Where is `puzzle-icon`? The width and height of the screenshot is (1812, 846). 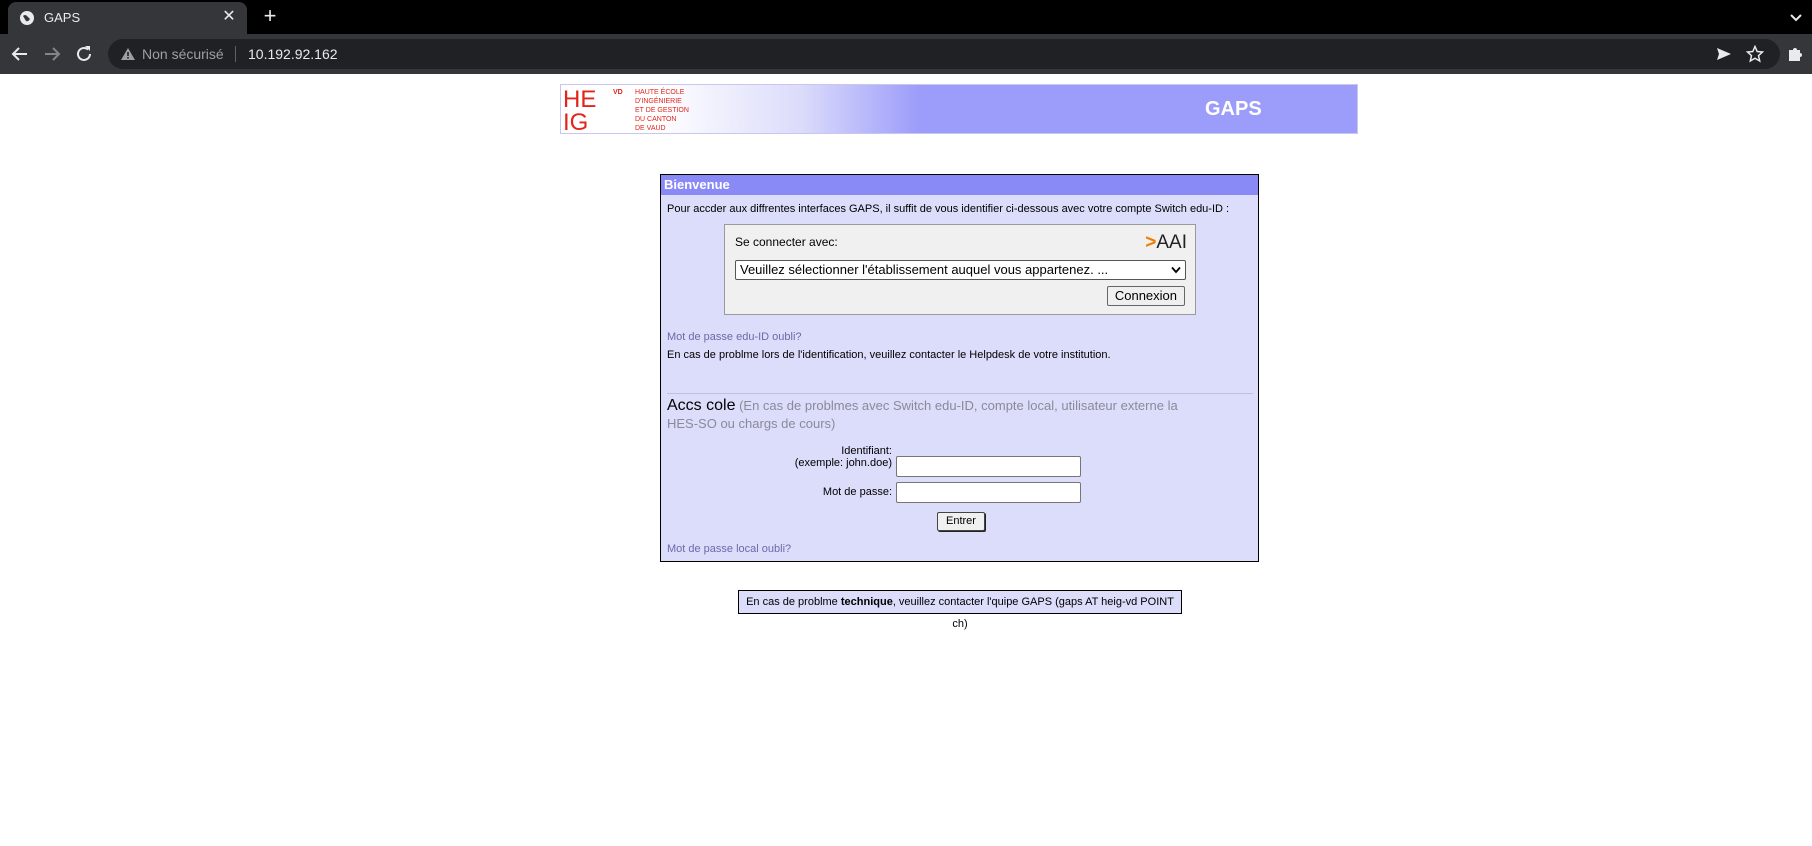
puzzle-icon is located at coordinates (1796, 54).